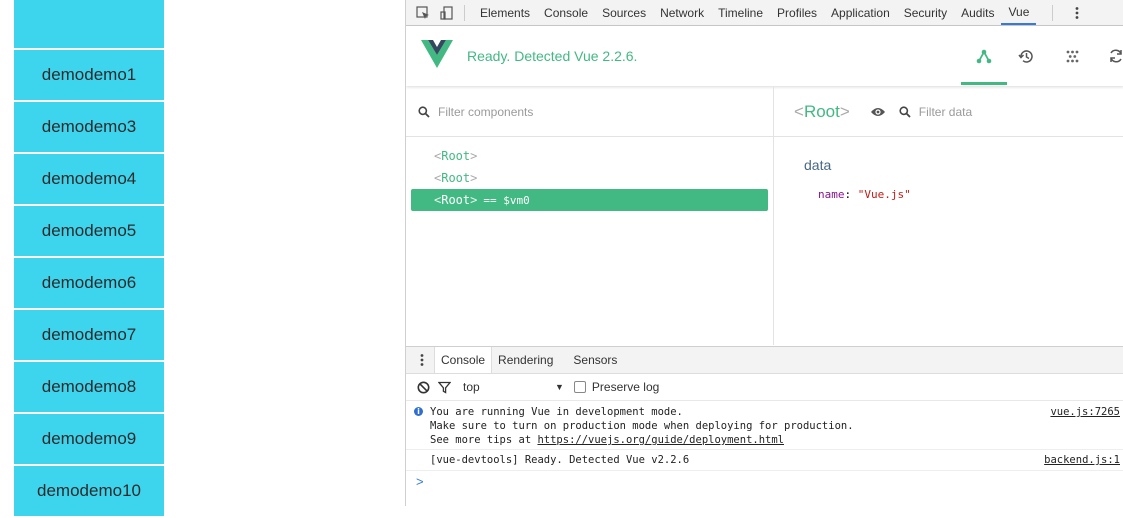  I want to click on context-select: top, so click(509, 387).